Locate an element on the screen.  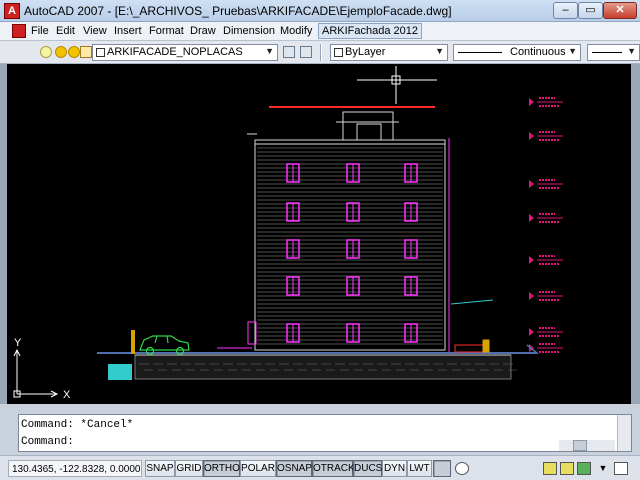
menu-dimension: Dimension is located at coordinates (249, 31).